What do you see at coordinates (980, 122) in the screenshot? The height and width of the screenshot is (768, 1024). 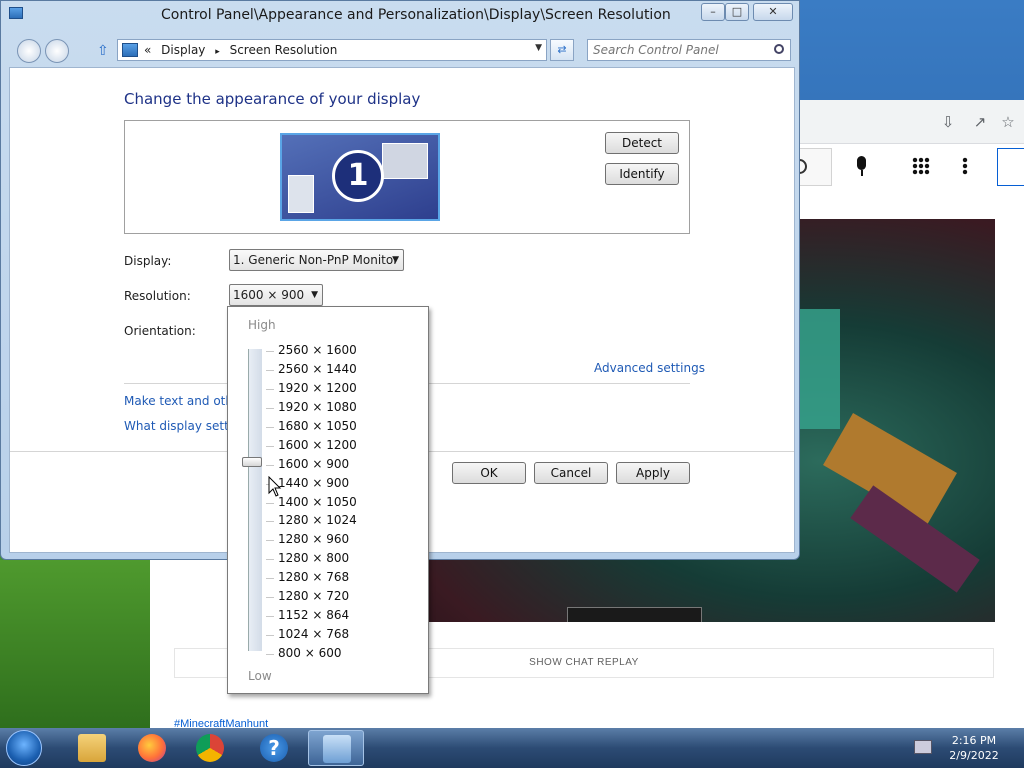 I see `share-icon: ↗` at bounding box center [980, 122].